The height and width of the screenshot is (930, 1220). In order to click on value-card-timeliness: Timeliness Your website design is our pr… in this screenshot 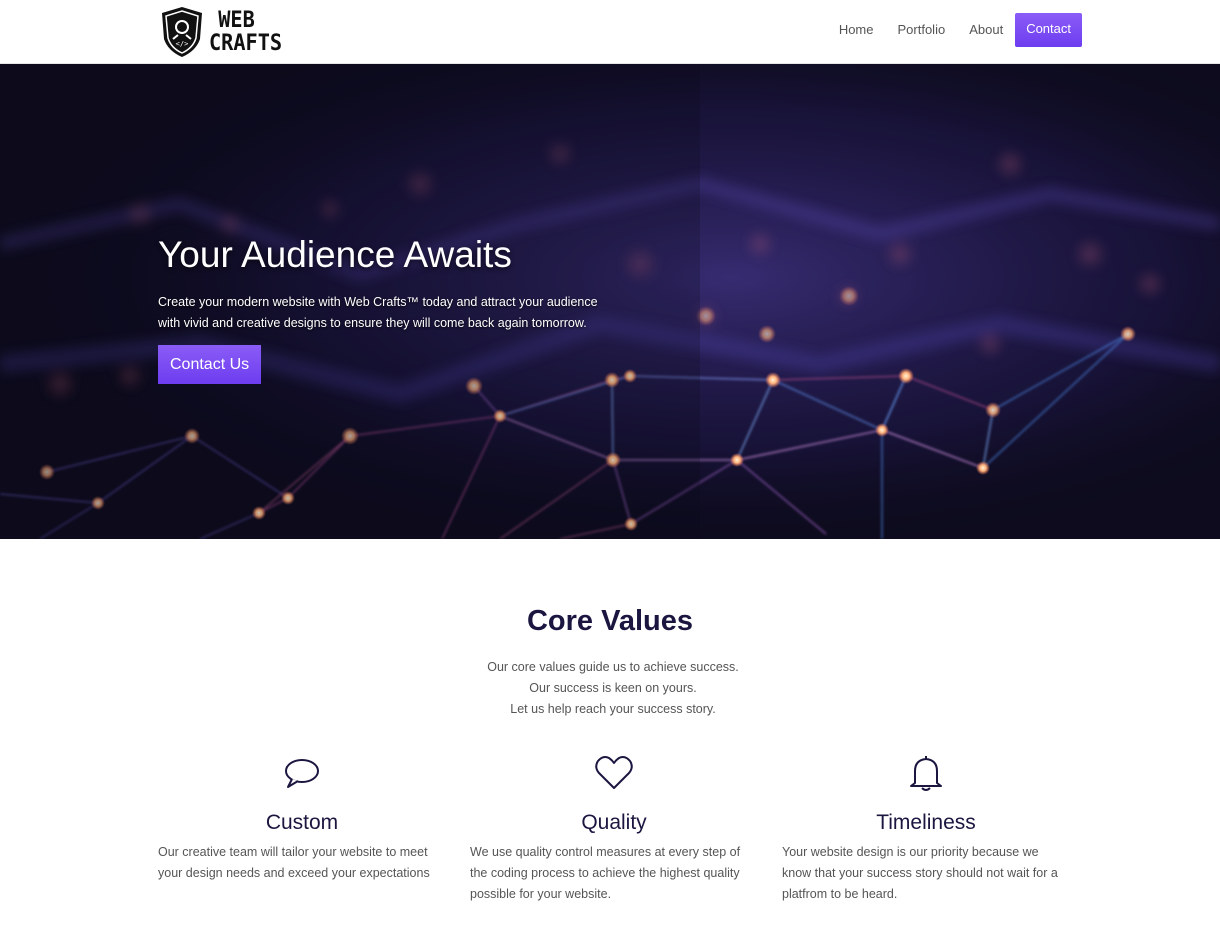, I will do `click(926, 829)`.